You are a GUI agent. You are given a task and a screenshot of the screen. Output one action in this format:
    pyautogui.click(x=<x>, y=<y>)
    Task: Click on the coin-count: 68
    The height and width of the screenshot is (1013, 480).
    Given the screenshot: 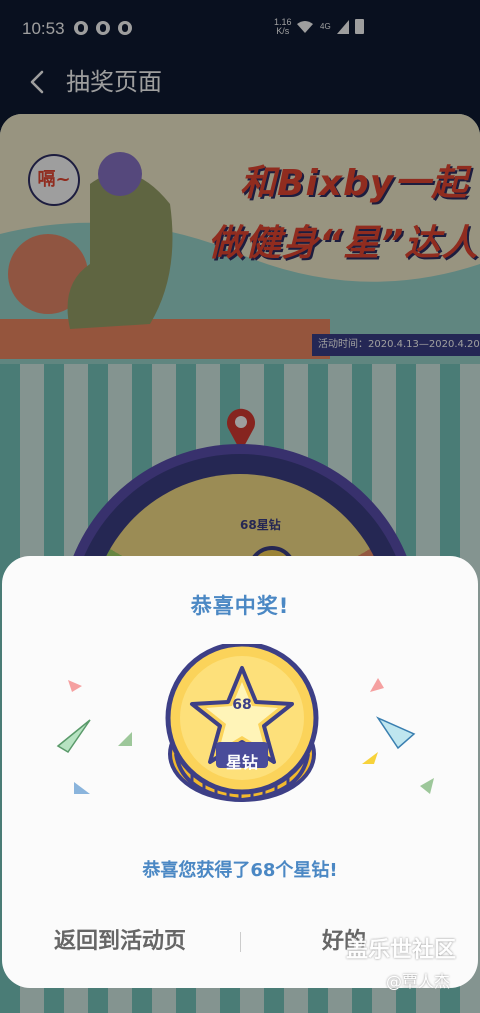 What is the action you would take?
    pyautogui.click(x=242, y=705)
    